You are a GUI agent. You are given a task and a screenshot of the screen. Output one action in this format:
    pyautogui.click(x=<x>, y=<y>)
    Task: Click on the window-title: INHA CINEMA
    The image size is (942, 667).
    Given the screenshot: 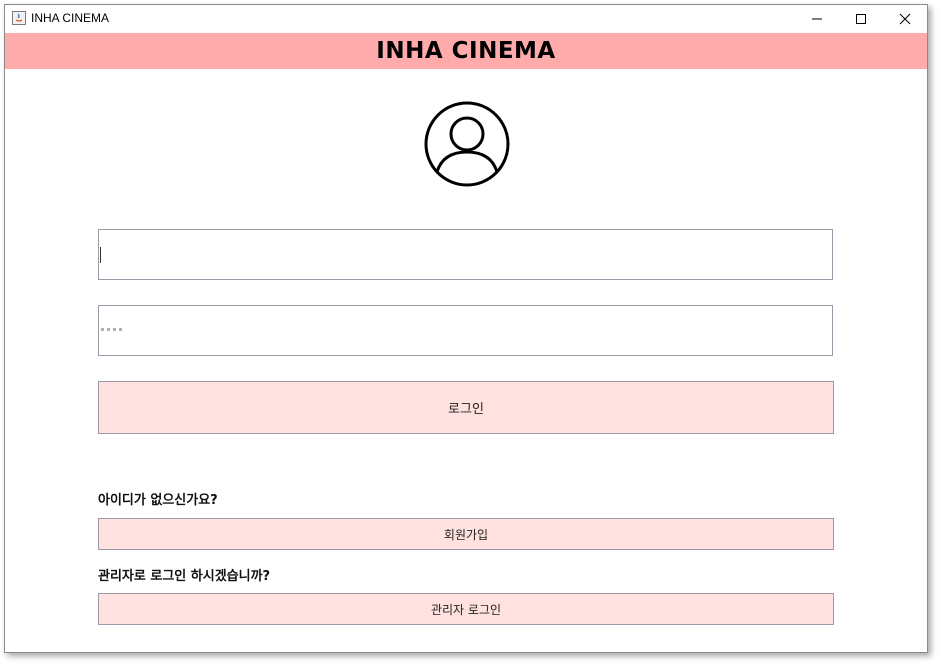 What is the action you would take?
    pyautogui.click(x=70, y=18)
    